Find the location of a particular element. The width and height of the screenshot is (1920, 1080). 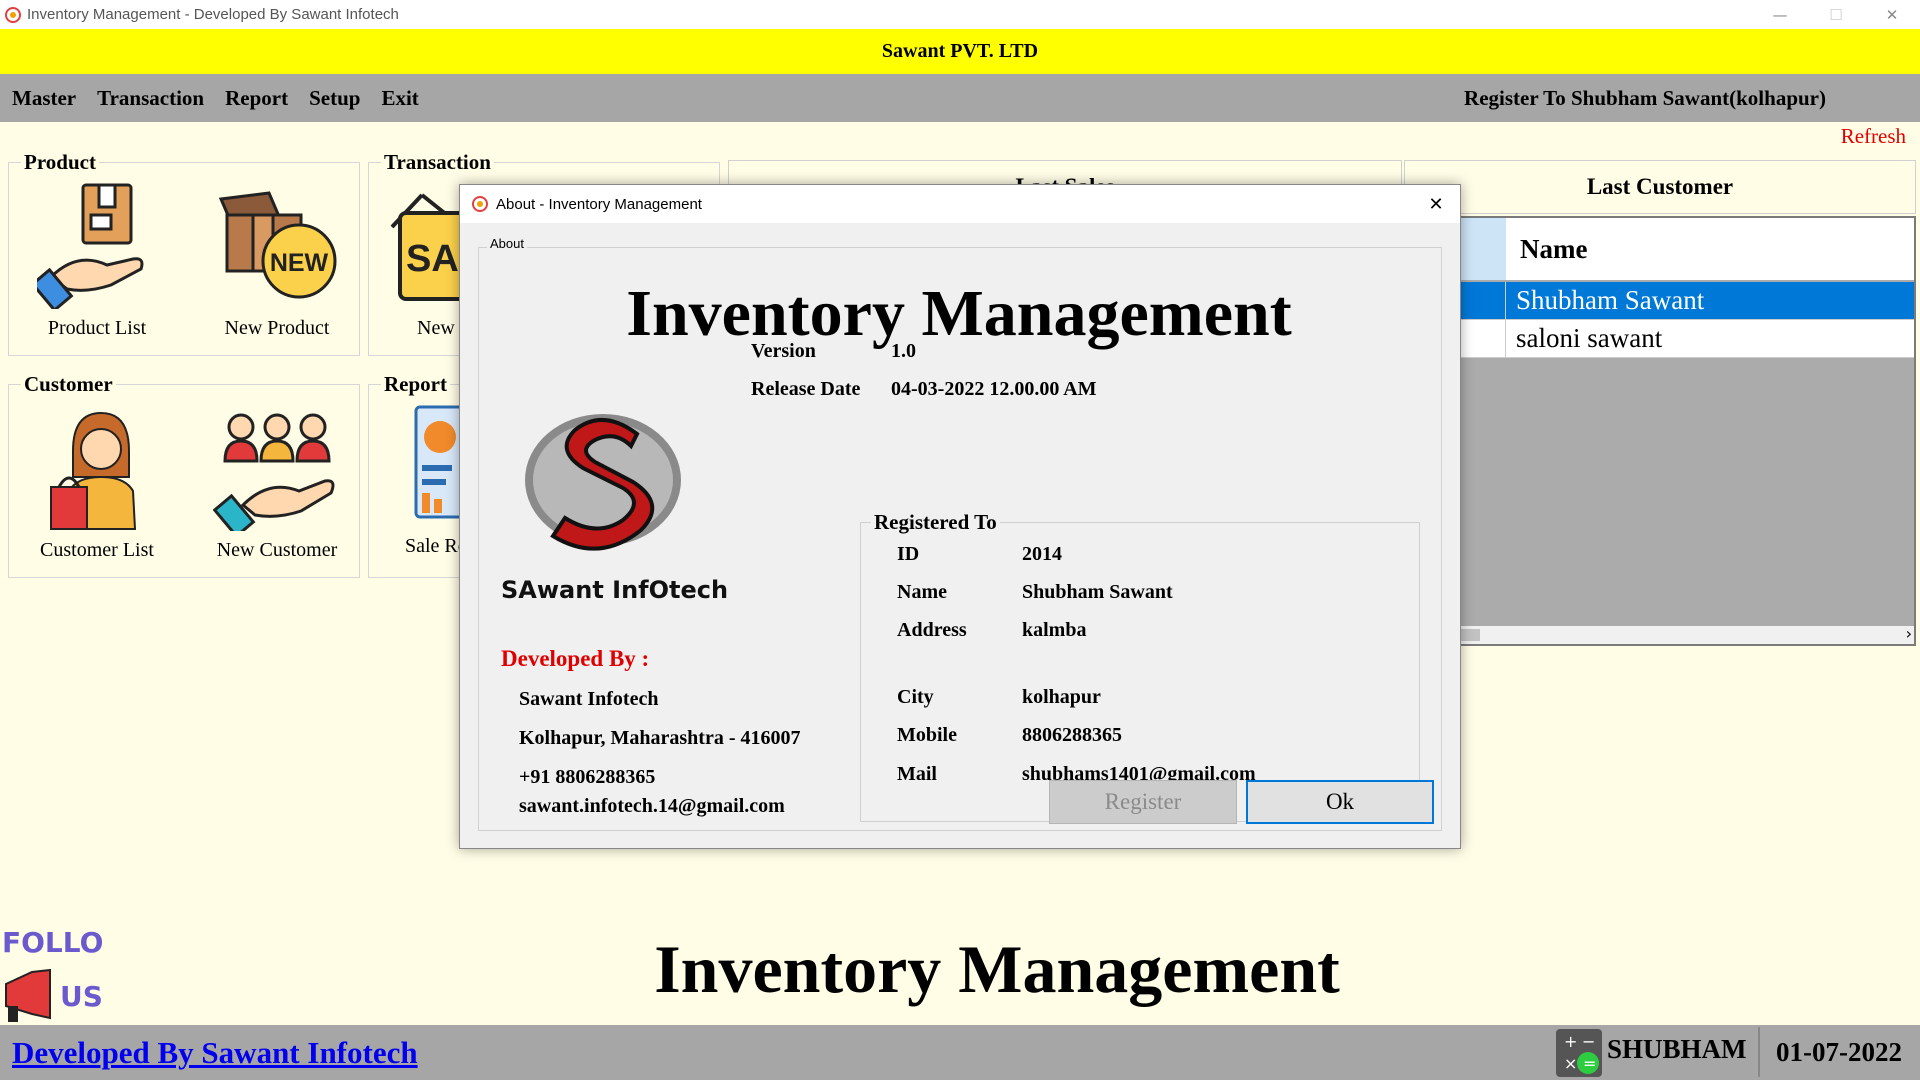

new-customer-label: New Customer is located at coordinates (277, 550).